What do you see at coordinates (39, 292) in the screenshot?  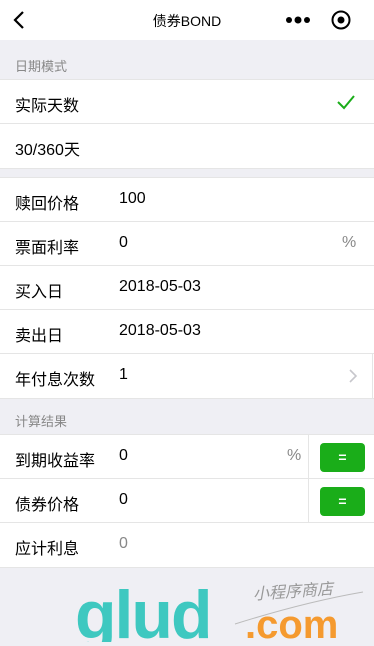 I see `field-label: 买入日` at bounding box center [39, 292].